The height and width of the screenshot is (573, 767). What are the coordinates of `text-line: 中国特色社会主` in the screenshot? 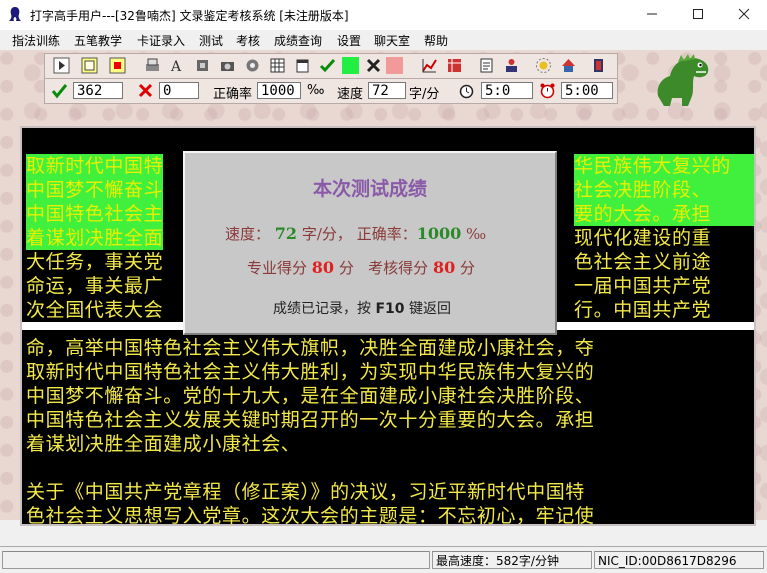 It's located at (95, 214).